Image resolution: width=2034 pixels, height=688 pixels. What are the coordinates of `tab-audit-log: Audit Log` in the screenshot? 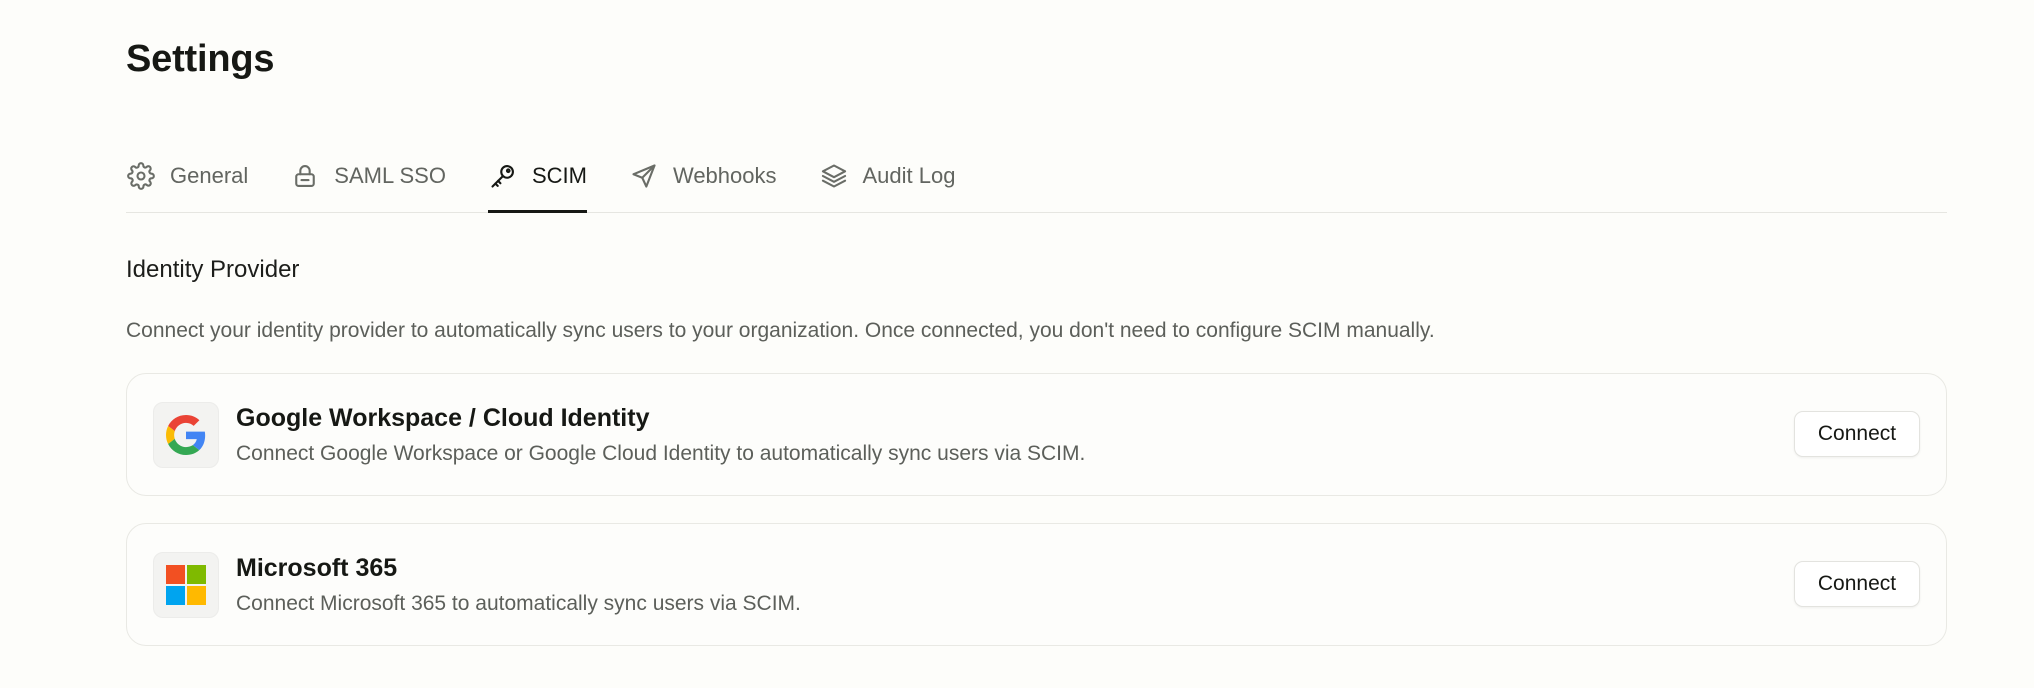 It's located at (887, 176).